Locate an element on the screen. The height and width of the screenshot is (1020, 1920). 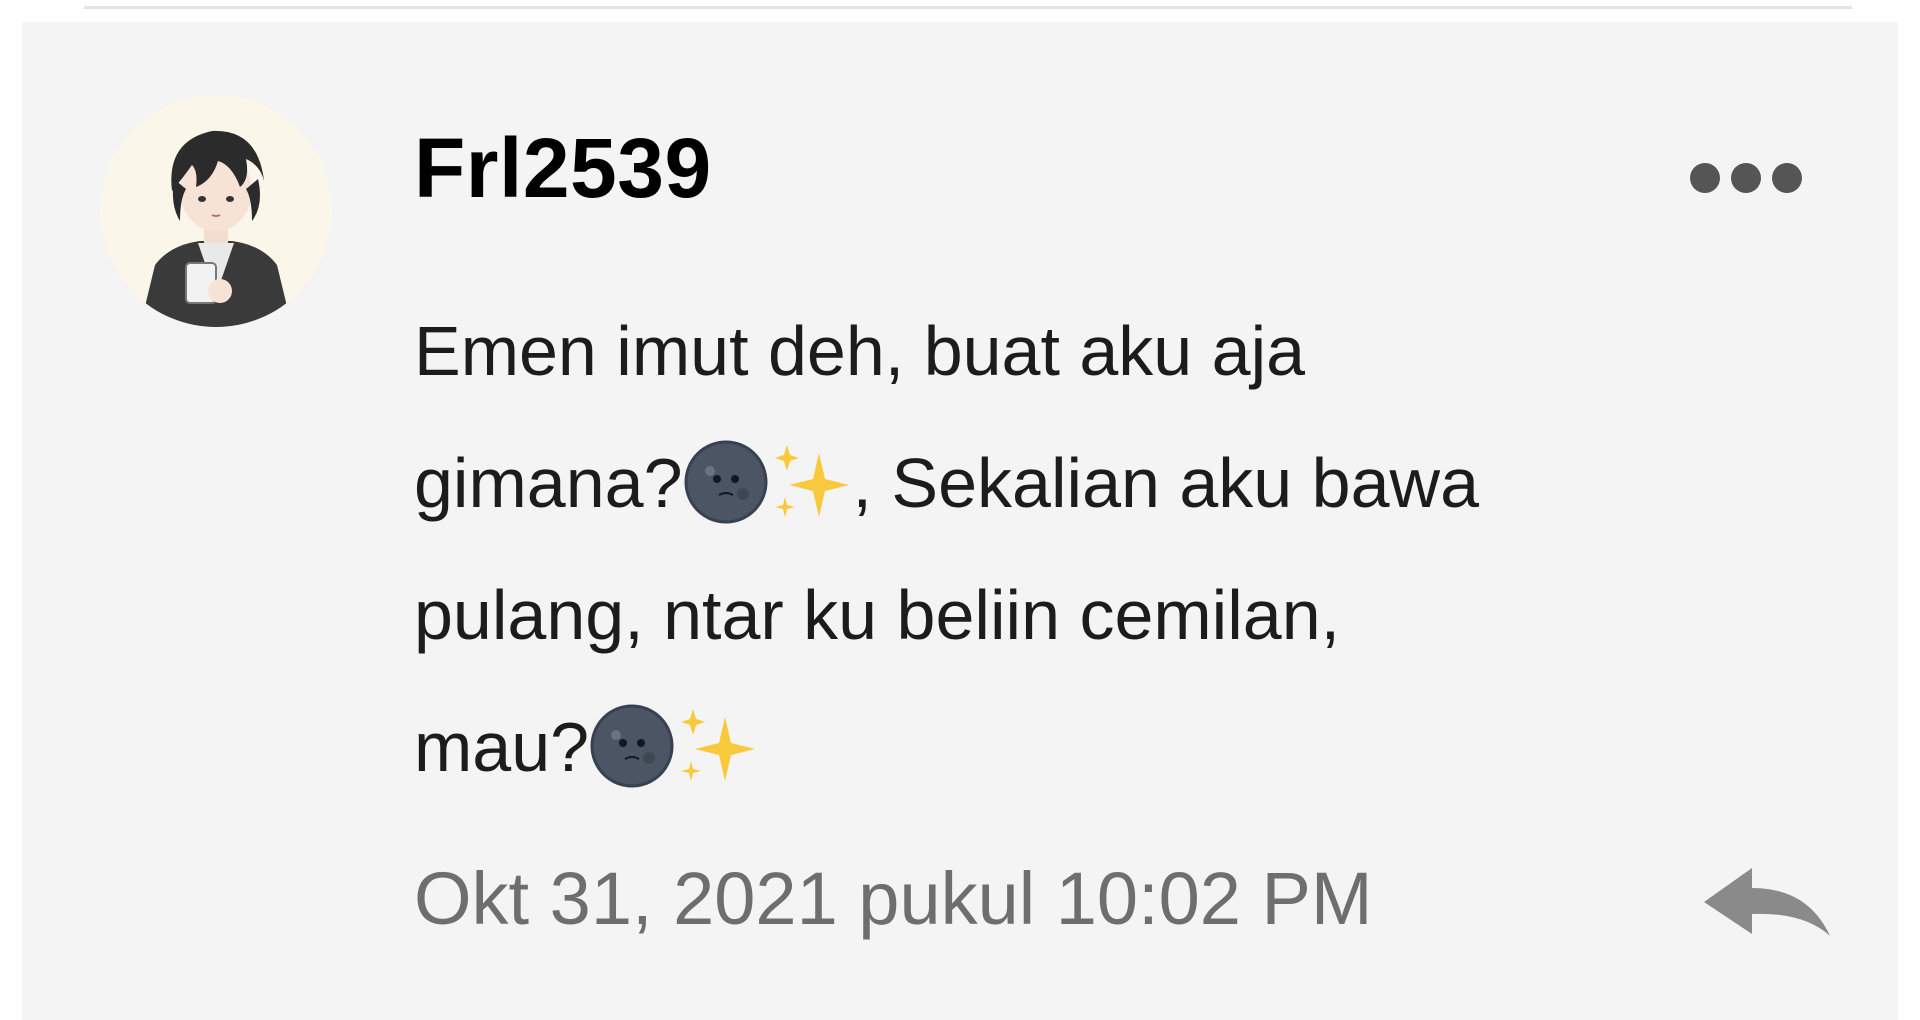
more-options-button is located at coordinates (1765, 178).